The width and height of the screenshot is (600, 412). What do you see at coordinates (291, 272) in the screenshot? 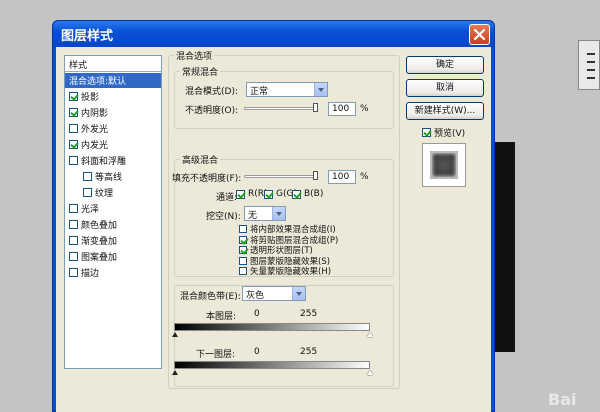
I see `advanced-option-label: 矢量蒙版隐藏效果(H)` at bounding box center [291, 272].